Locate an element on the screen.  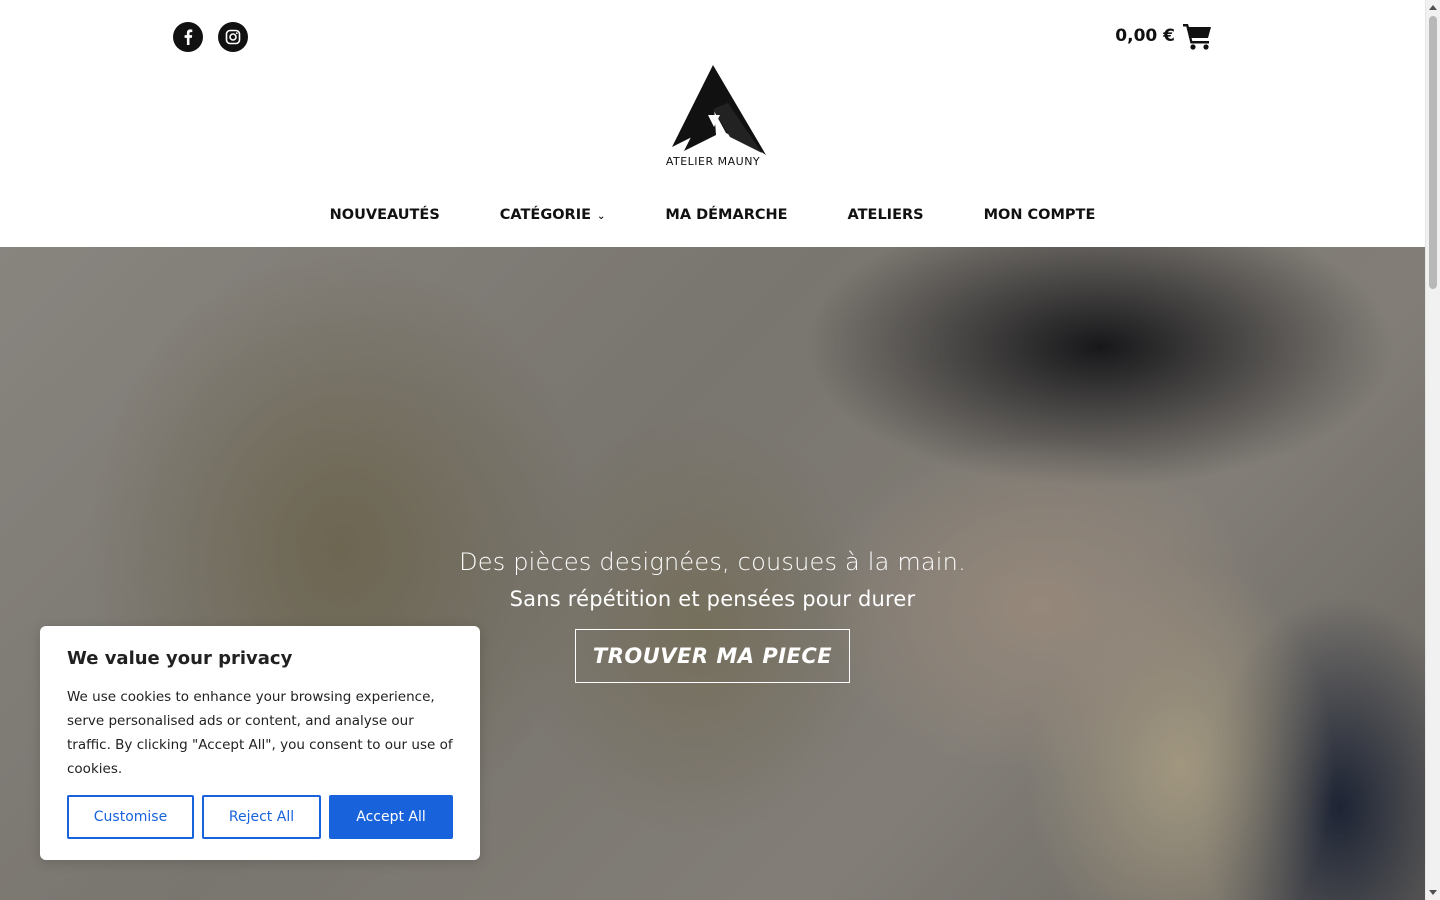
scroll-up-icon is located at coordinates (1433, 7).